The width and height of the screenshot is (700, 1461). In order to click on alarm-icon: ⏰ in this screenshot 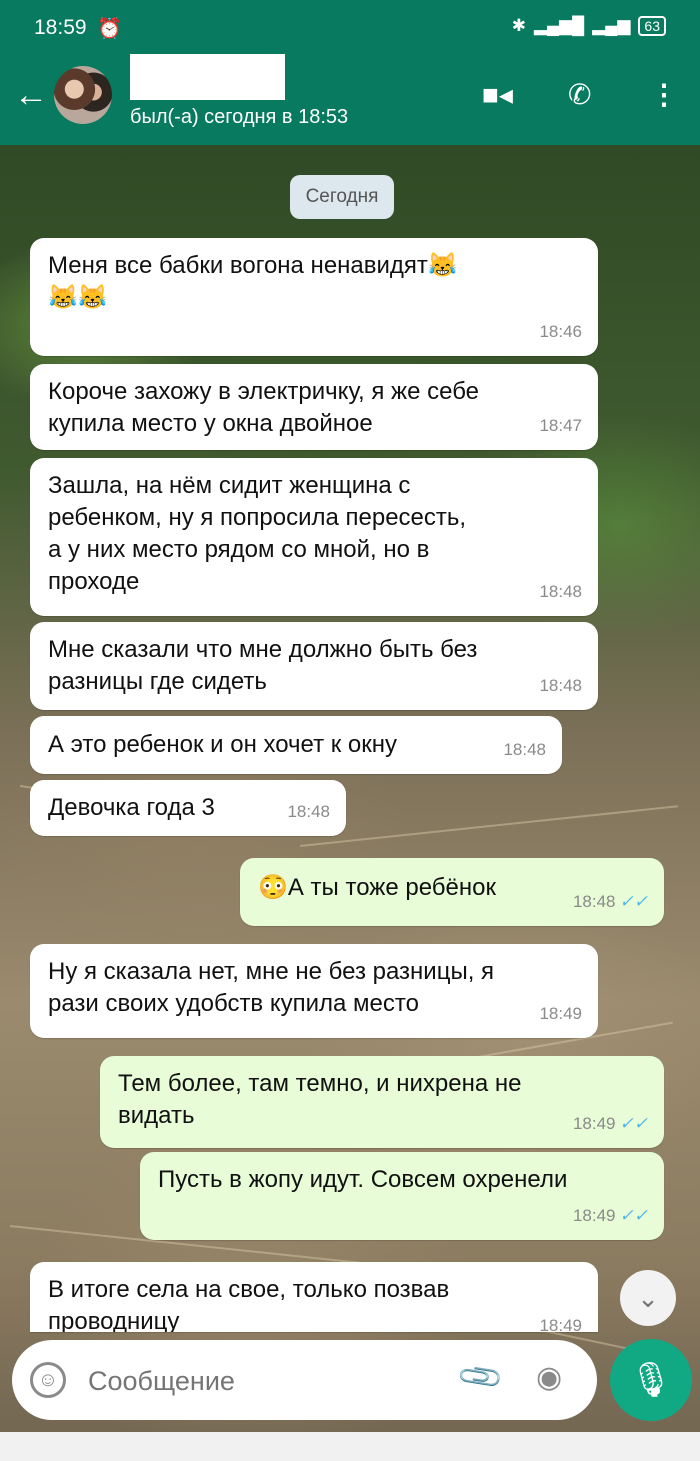, I will do `click(109, 29)`.